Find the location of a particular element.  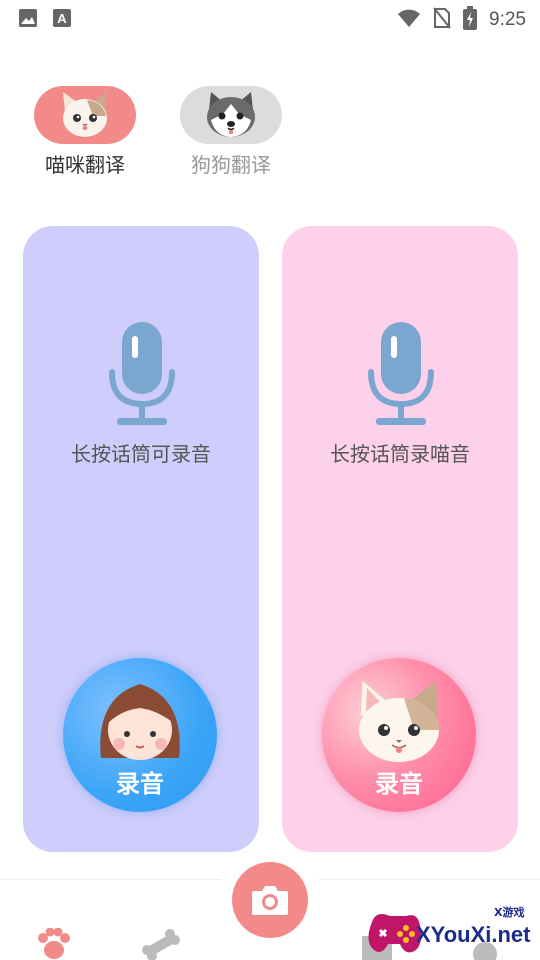

watermark-text: XYouXi.net is located at coordinates (473, 934).